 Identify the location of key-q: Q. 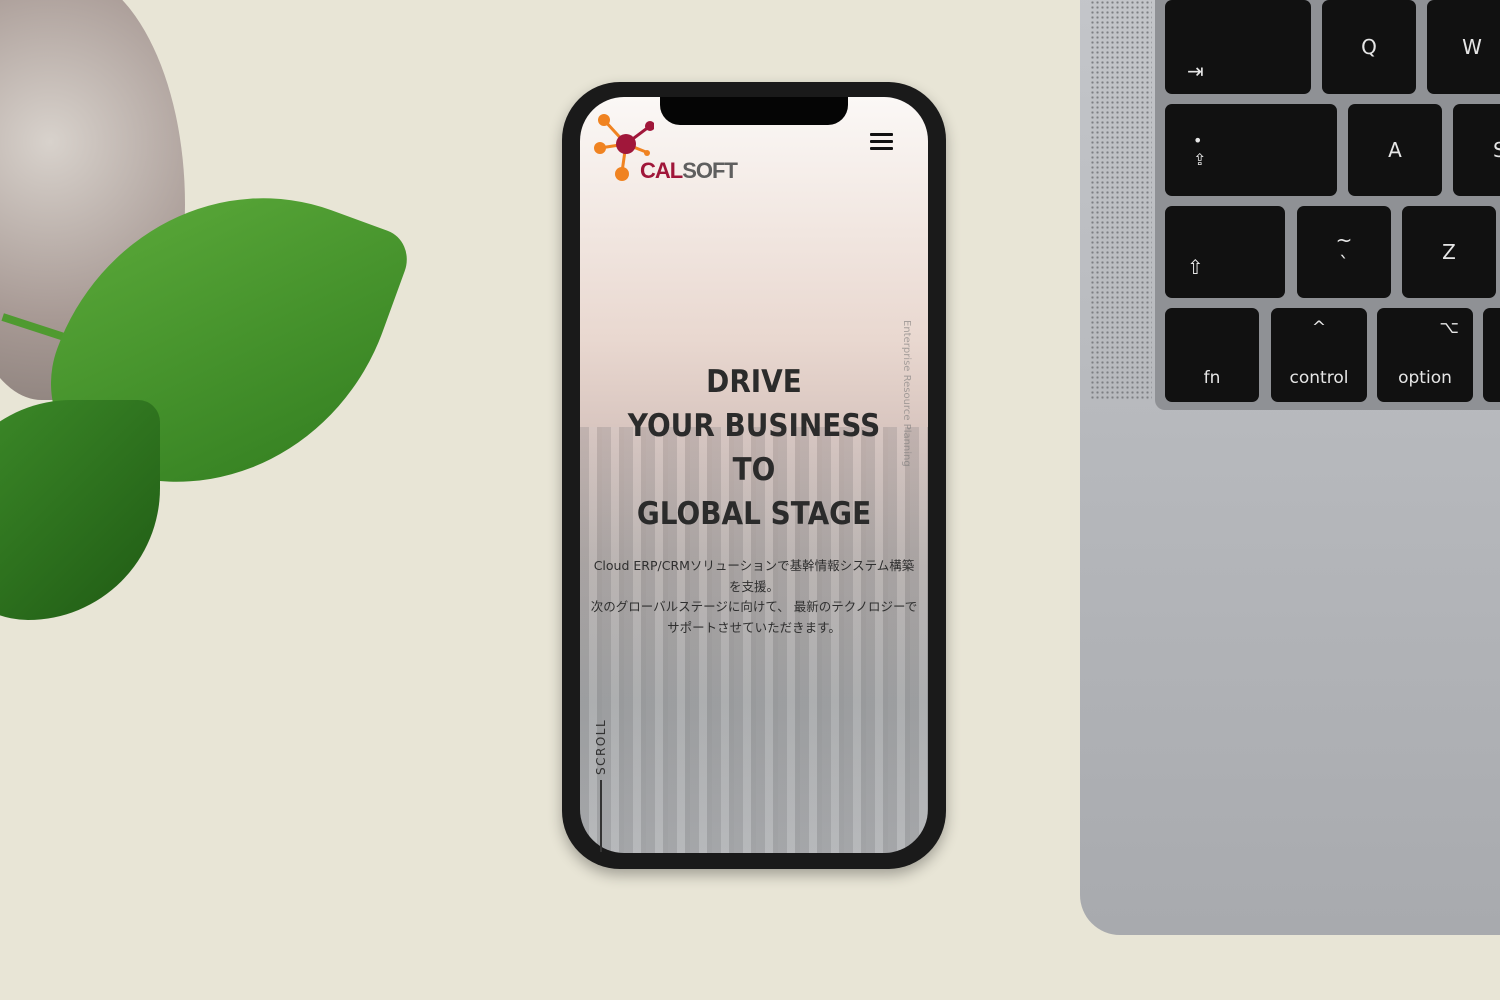
(1369, 47).